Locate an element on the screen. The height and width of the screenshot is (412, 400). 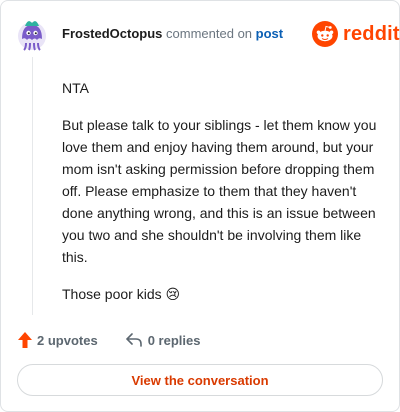
comment-paragraph: Those poor kids 😢 is located at coordinates (121, 294).